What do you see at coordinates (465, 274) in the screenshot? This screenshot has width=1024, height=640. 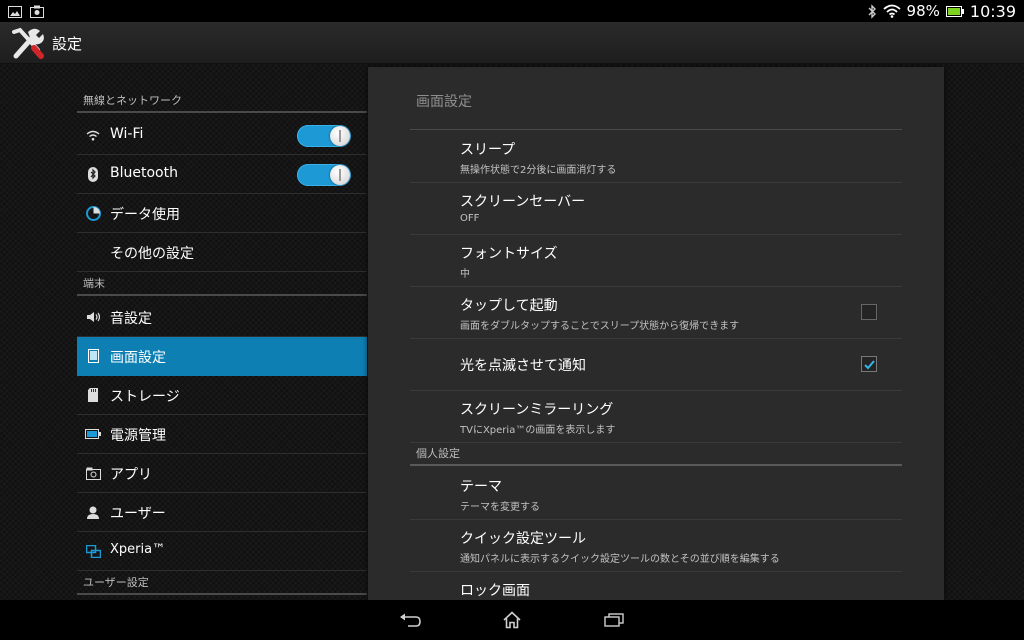 I see `pref-summary: 中` at bounding box center [465, 274].